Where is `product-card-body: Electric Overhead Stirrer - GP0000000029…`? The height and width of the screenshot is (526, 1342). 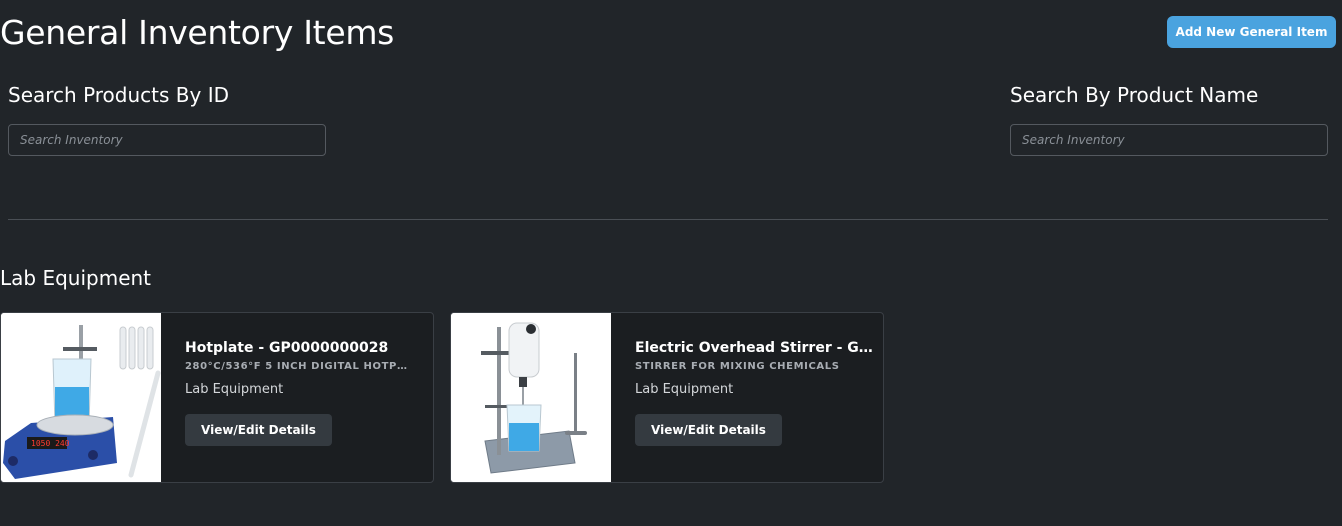 product-card-body: Electric Overhead Stirrer - GP0000000029… is located at coordinates (747, 397).